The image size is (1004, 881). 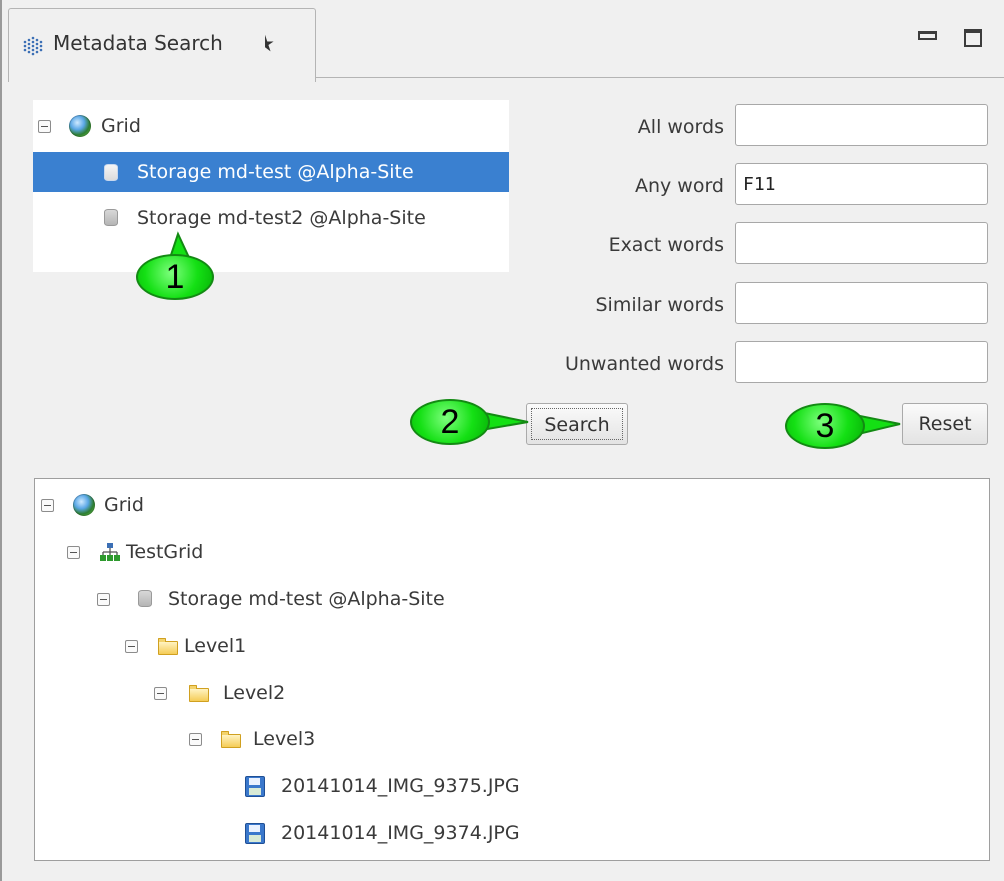 What do you see at coordinates (945, 424) in the screenshot?
I see `reset-button: Reset` at bounding box center [945, 424].